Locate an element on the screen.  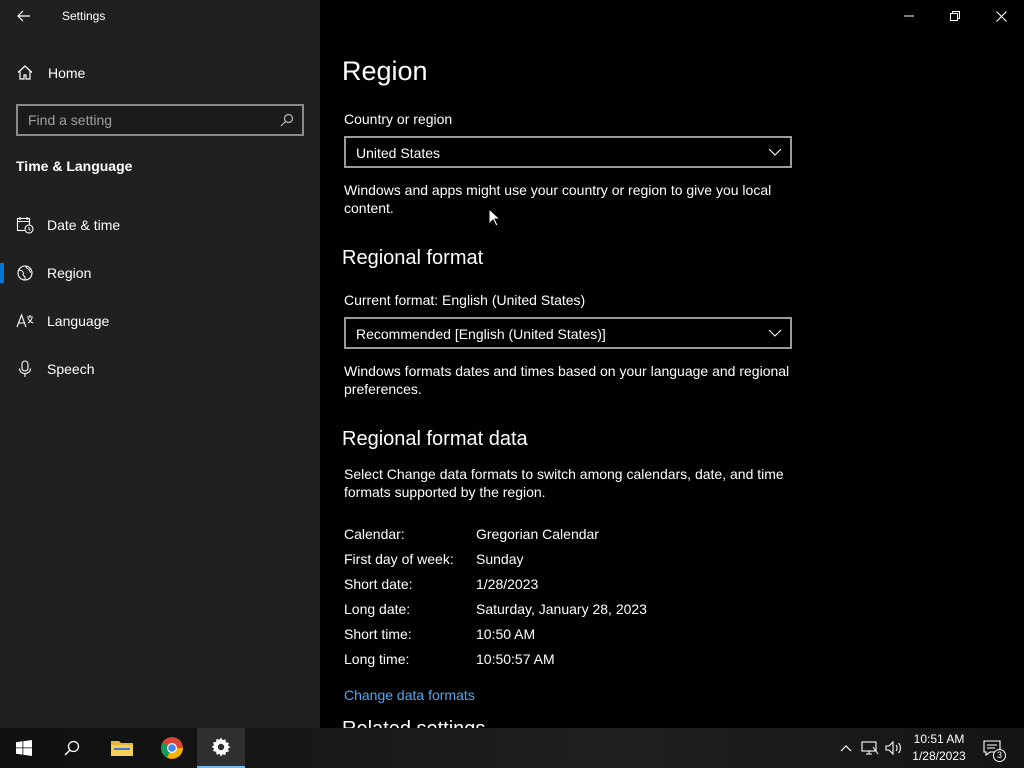
folder-icon is located at coordinates (122, 748).